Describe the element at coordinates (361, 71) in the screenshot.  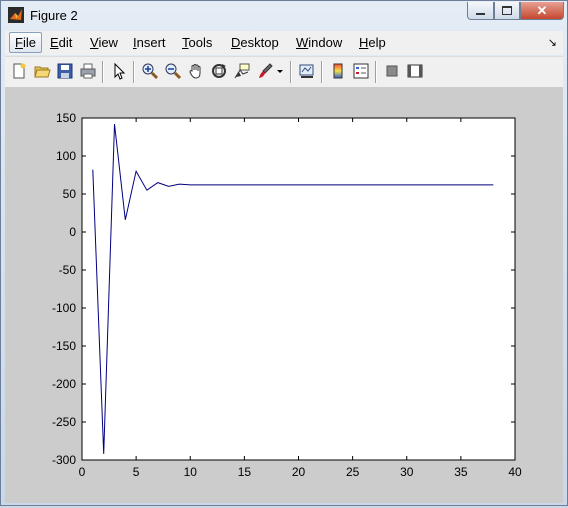
I see `insert-legend-icon` at that location.